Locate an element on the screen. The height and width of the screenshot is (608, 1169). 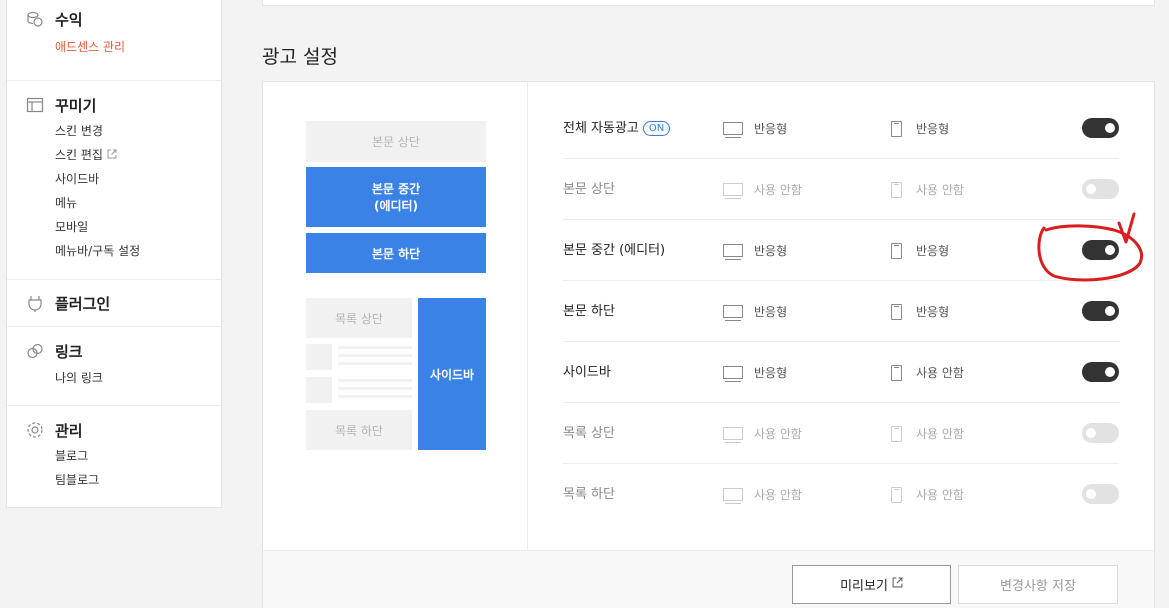
ad-row-name: 목록 하단 is located at coordinates (589, 494).